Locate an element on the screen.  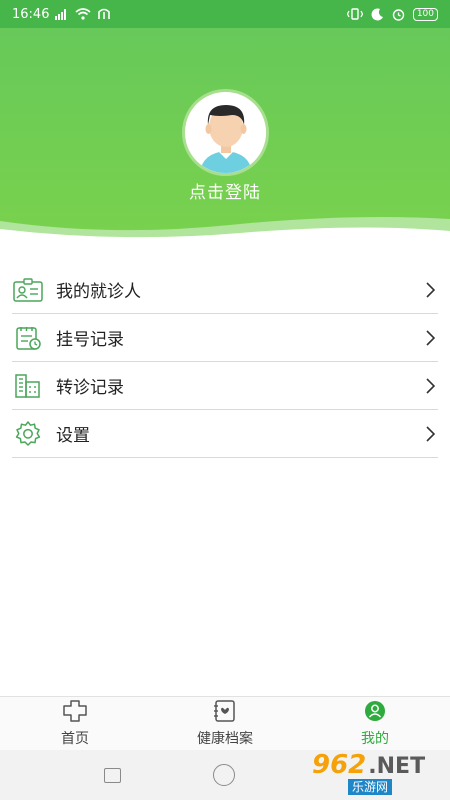
home-button is located at coordinates (223, 775).